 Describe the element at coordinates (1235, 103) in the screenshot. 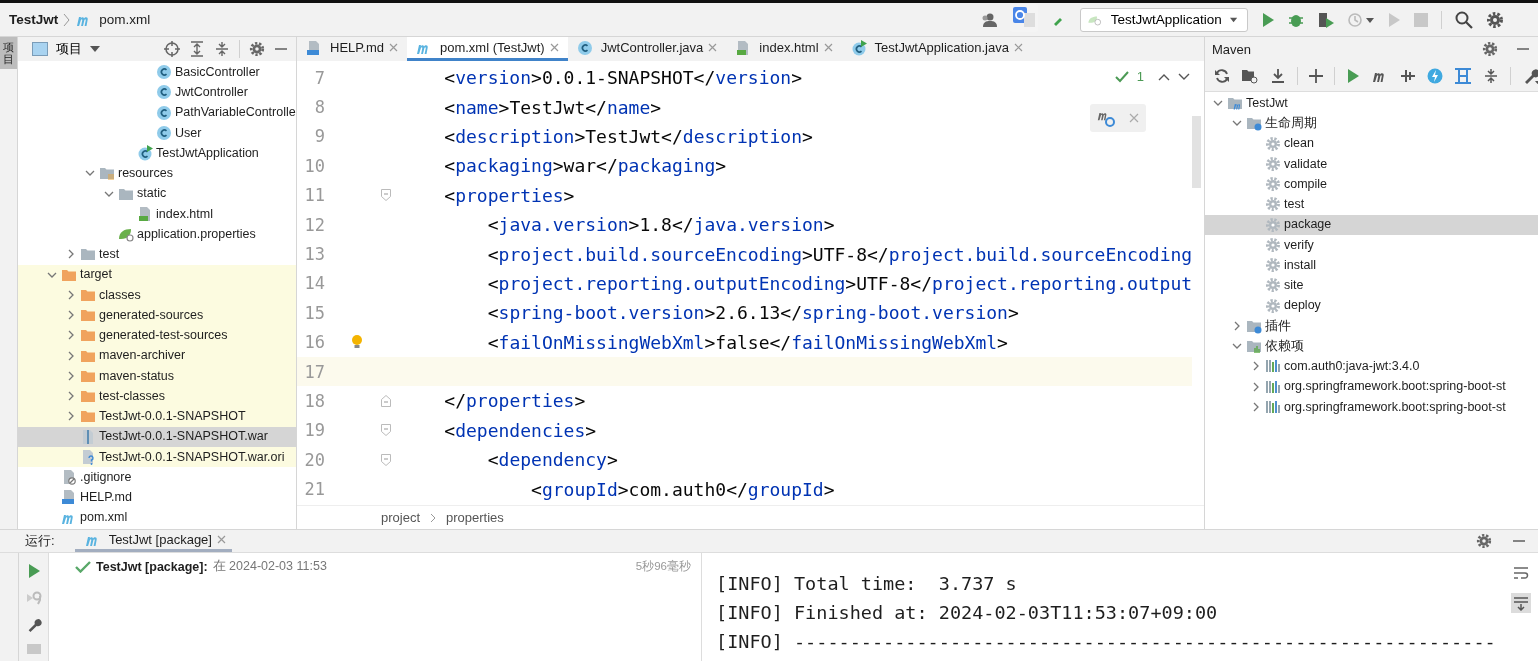

I see `maven-project-icon` at that location.